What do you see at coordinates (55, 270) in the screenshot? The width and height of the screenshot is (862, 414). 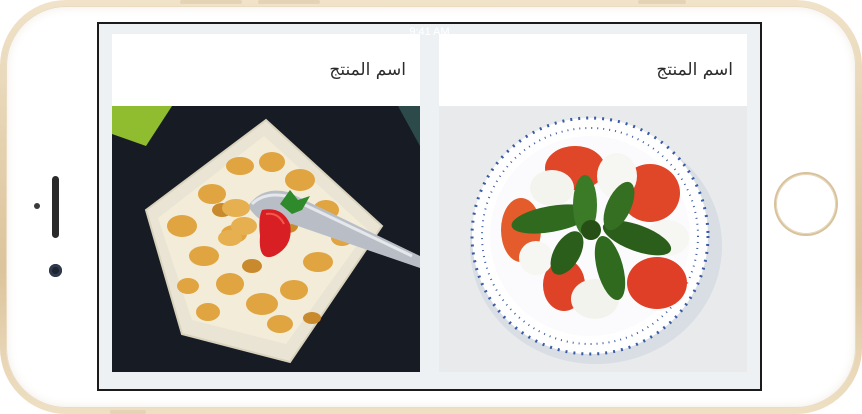 I see `front-camera-icon` at bounding box center [55, 270].